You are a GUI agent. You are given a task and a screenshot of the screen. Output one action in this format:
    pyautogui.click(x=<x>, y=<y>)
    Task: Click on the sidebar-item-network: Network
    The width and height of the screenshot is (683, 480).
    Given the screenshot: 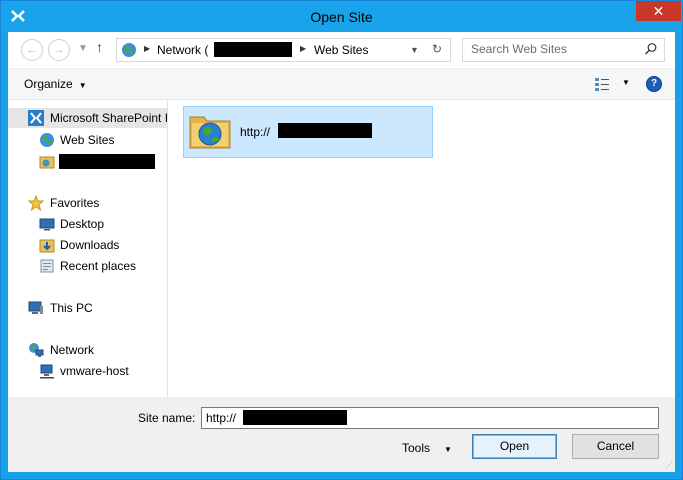 What is the action you would take?
    pyautogui.click(x=87, y=350)
    